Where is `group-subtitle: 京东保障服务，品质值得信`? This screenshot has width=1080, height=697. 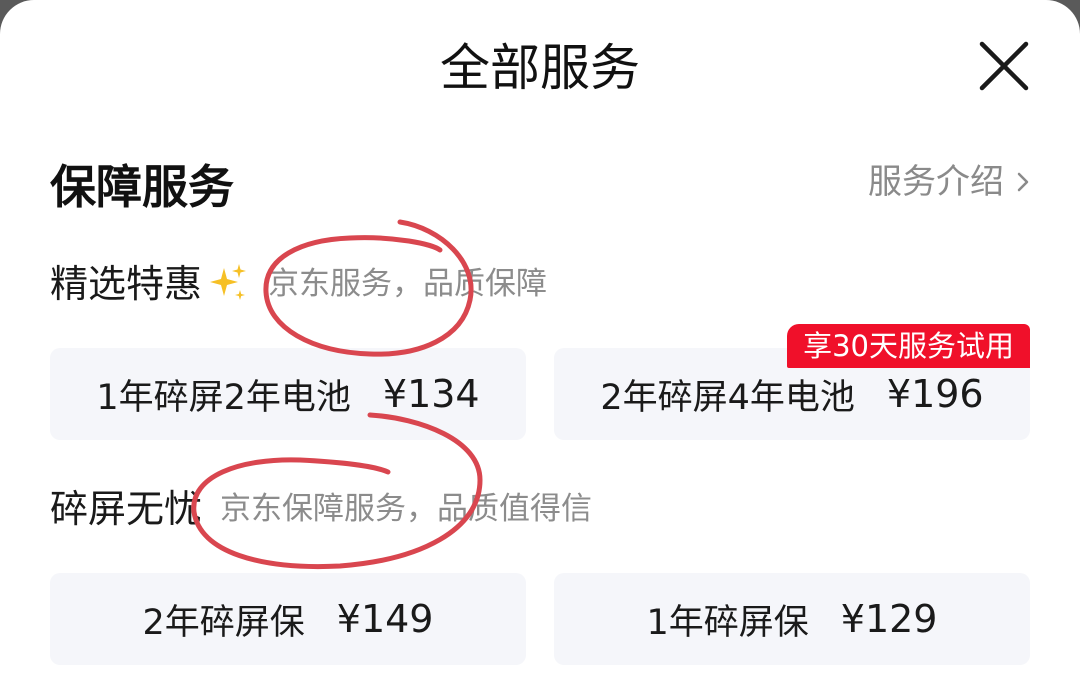
group-subtitle: 京东保障服务，品质值得信 is located at coordinates (406, 509).